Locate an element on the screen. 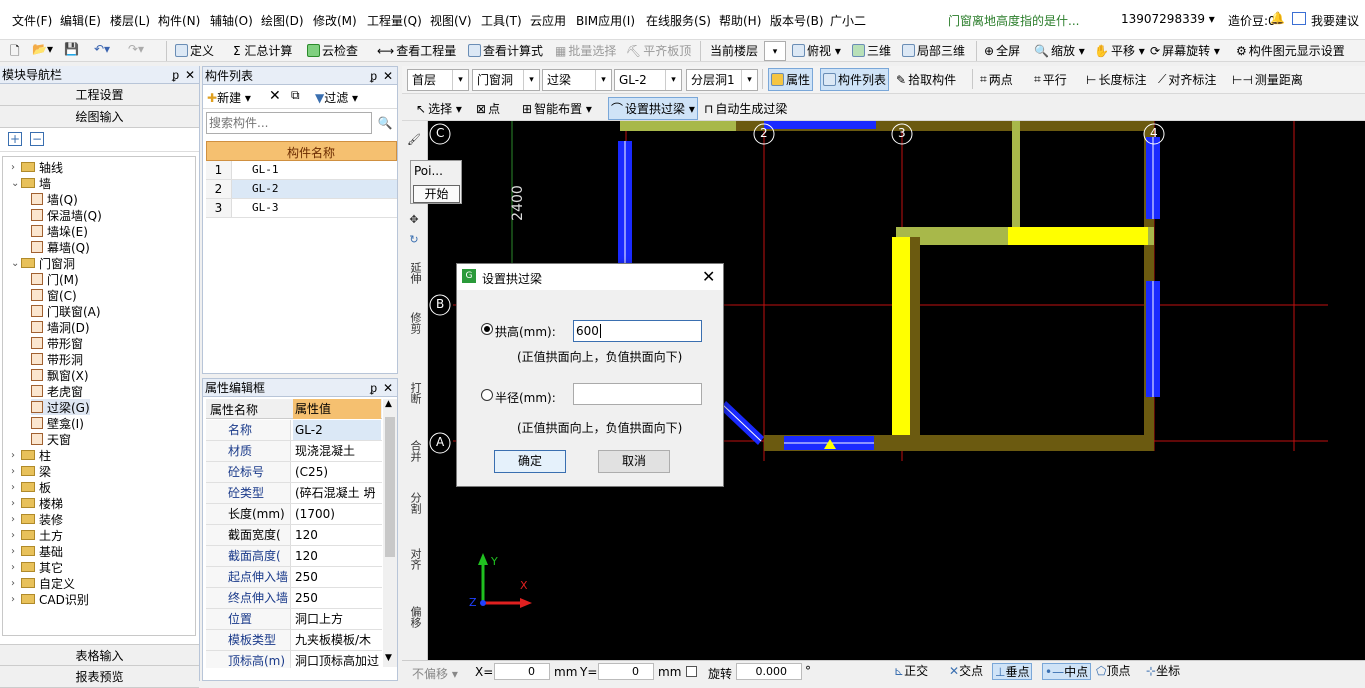 The height and width of the screenshot is (688, 1365). menu-item: 云应用 is located at coordinates (548, 20).